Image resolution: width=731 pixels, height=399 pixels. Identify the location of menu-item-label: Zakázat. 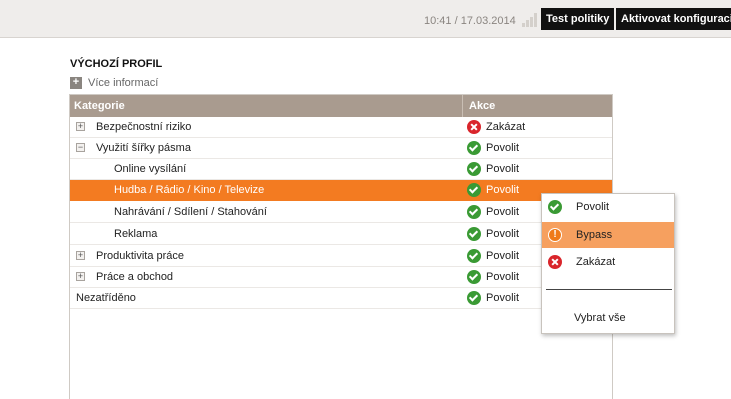
(596, 262).